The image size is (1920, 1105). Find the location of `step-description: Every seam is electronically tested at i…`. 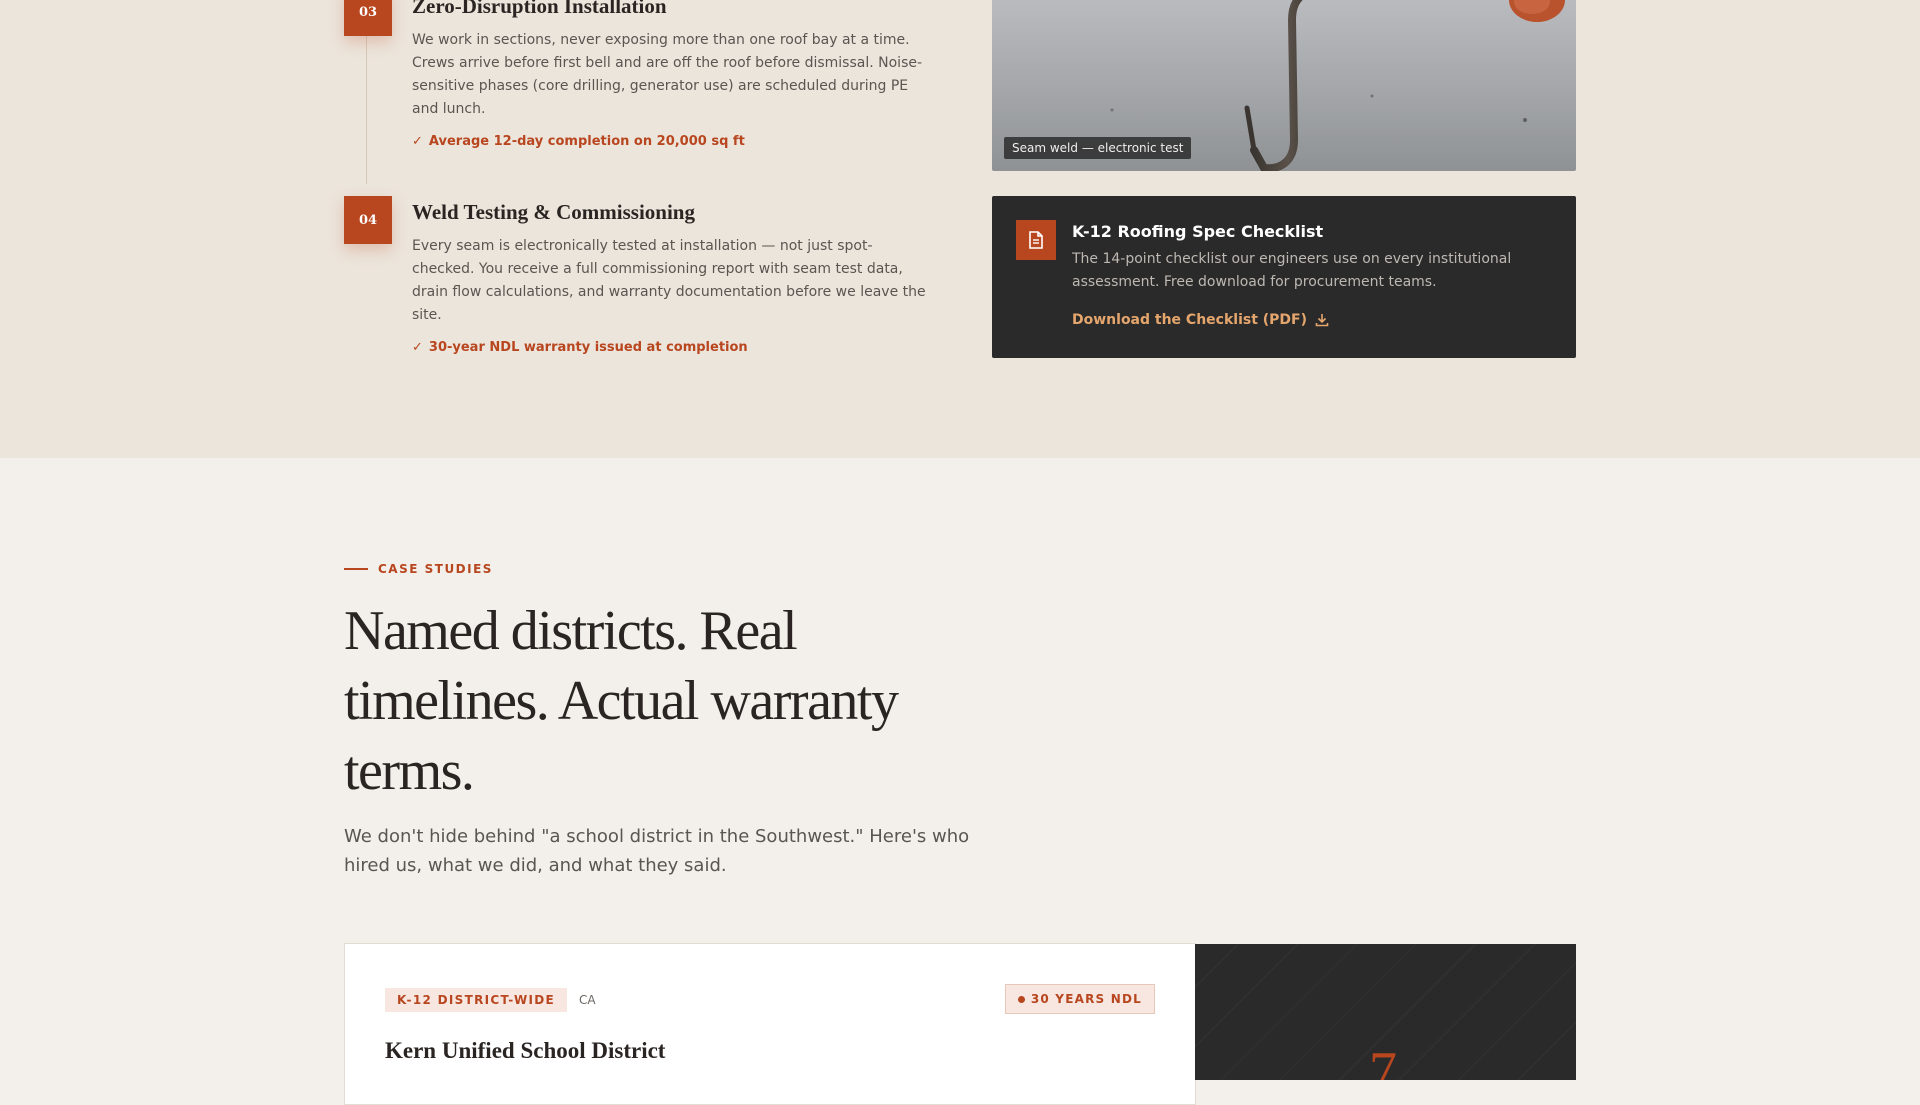

step-description: Every seam is electronically tested at i… is located at coordinates (669, 280).